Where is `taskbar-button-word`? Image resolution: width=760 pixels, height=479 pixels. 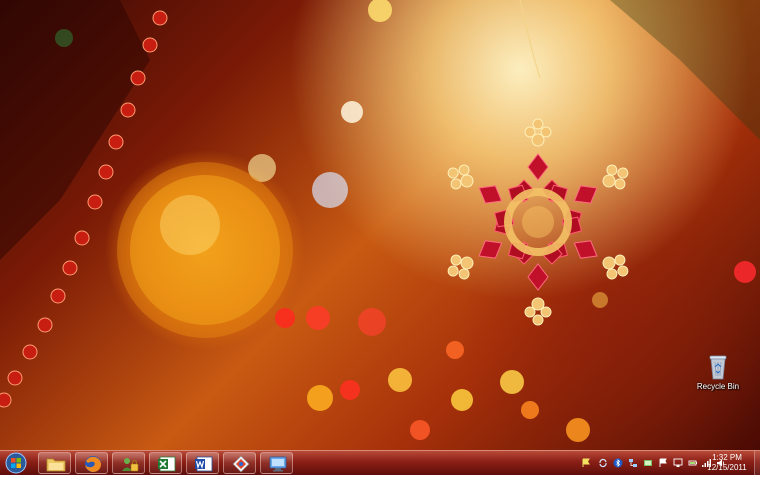
taskbar-button-word is located at coordinates (202, 463).